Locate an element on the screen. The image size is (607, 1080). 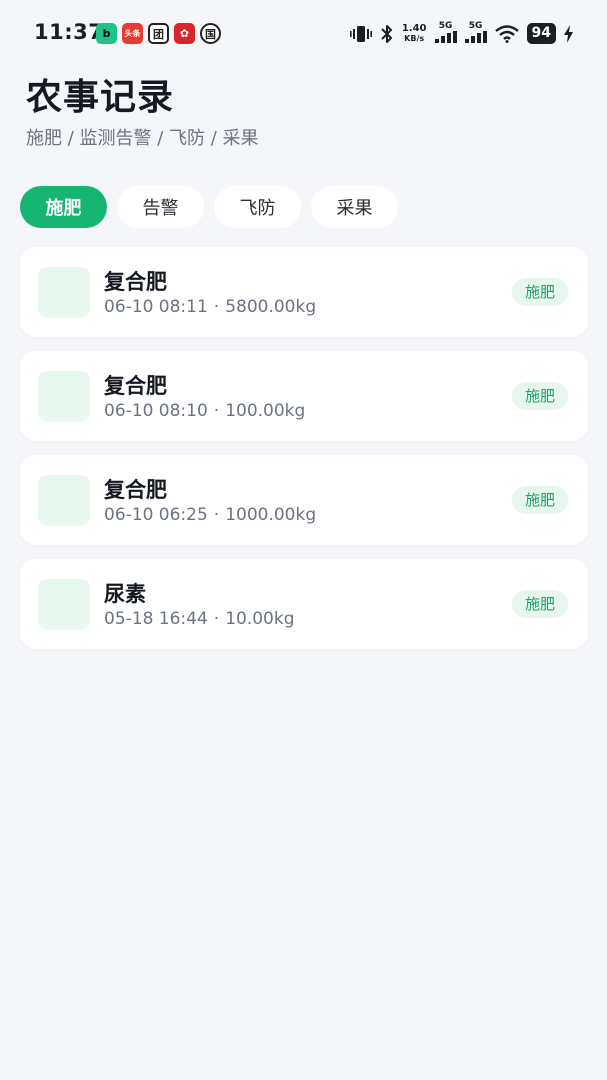
record-card: 复合肥 06-10 06:25 · 1000.00kg 施肥 is located at coordinates (304, 500).